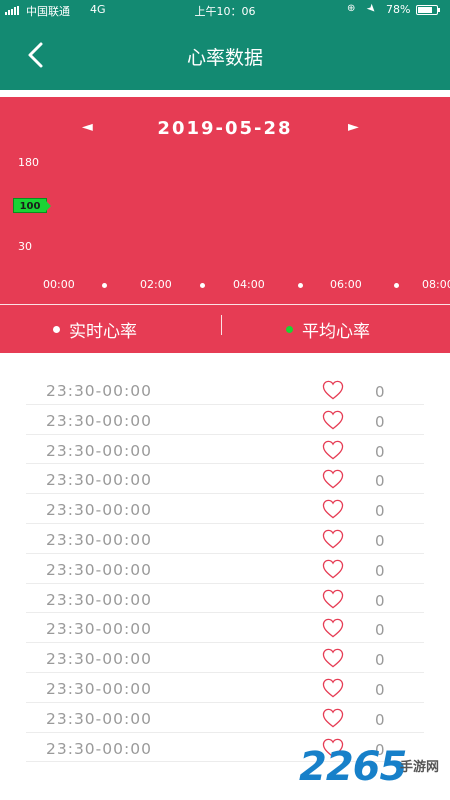 The width and height of the screenshot is (450, 800). I want to click on legend-divider, so click(221, 325).